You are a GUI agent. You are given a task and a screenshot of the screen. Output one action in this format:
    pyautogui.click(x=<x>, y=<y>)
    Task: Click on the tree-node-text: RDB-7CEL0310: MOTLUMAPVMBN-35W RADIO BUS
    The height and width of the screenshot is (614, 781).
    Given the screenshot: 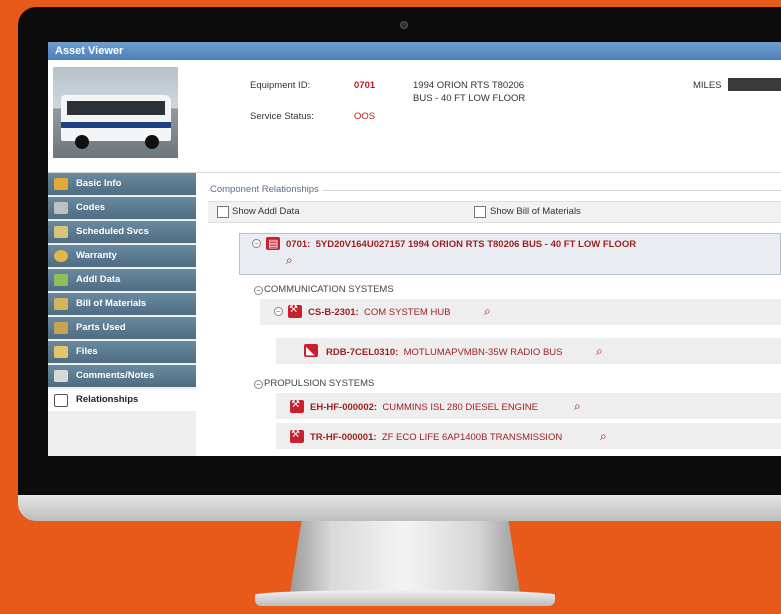 What is the action you would take?
    pyautogui.click(x=444, y=352)
    